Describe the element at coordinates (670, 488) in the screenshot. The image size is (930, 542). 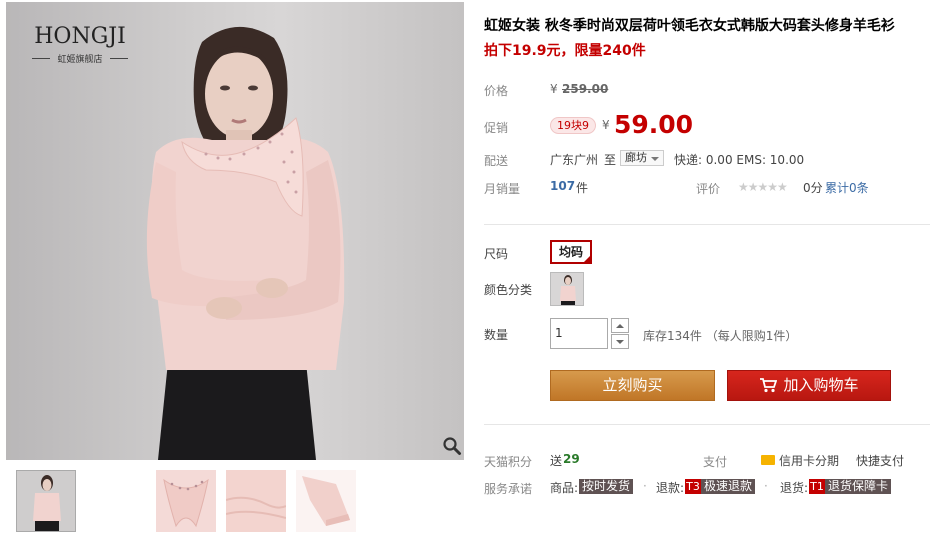
I see `service-refund-label: 退款:` at that location.